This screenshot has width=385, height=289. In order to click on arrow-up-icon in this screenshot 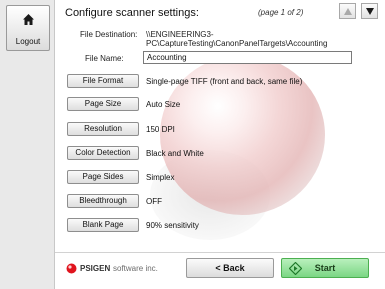, I will do `click(348, 11)`.